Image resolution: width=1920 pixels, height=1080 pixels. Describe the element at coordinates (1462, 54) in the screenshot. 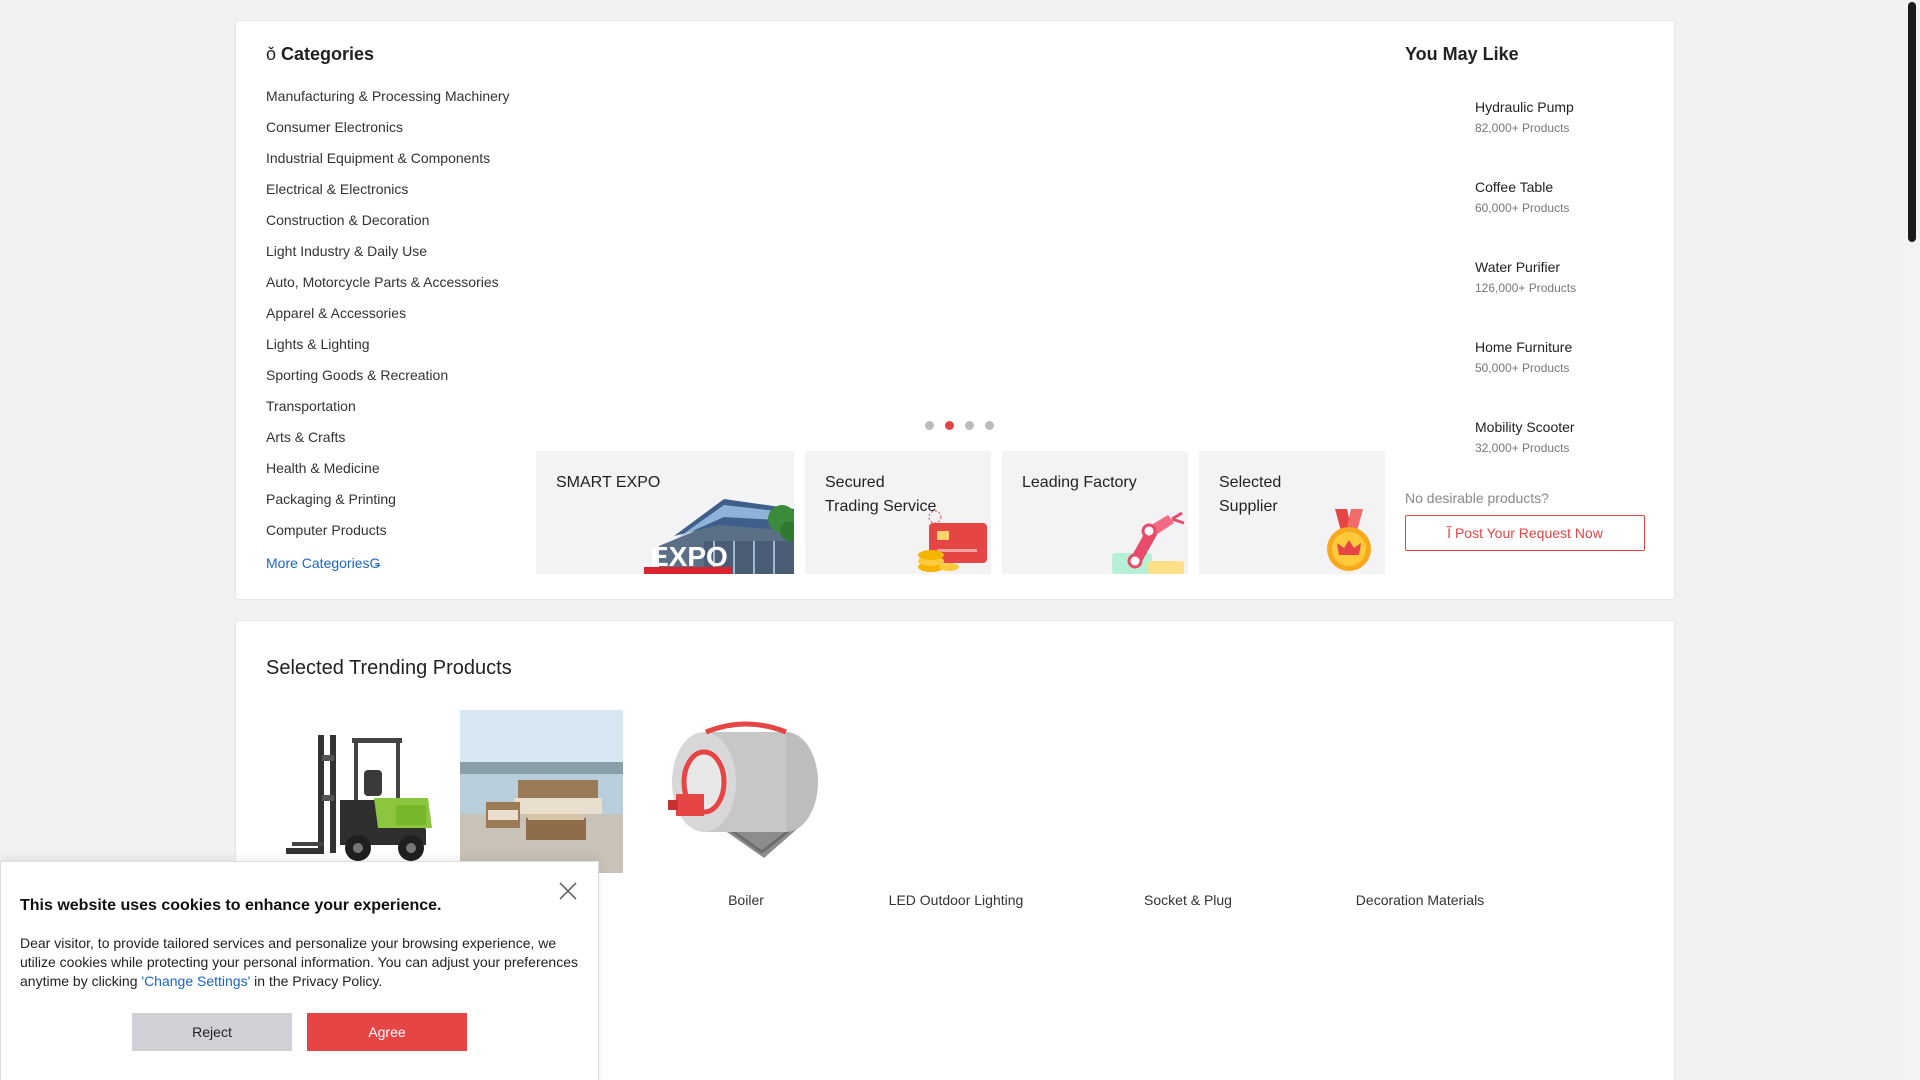

I see `you-may-like-title: You May Like` at that location.